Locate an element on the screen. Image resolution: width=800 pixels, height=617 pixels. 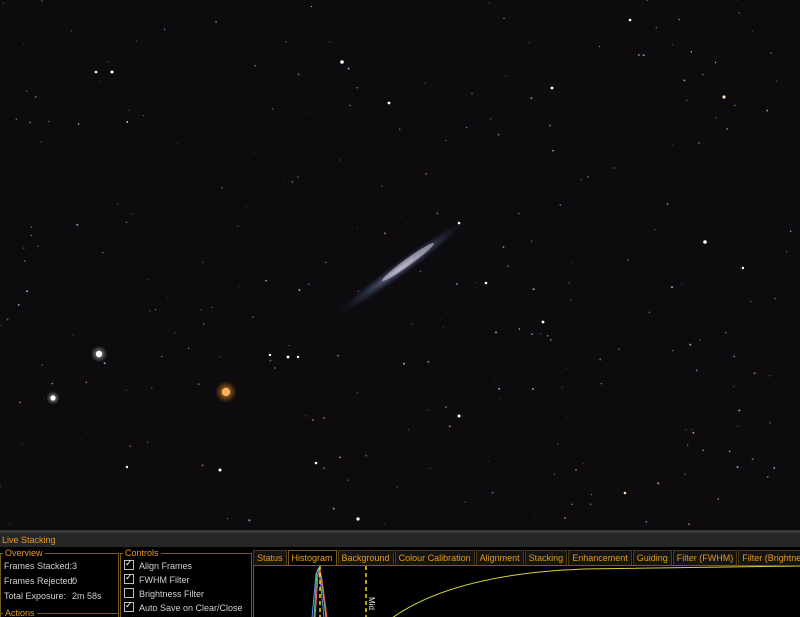
frames-rejected-value: 0 is located at coordinates (75, 581).